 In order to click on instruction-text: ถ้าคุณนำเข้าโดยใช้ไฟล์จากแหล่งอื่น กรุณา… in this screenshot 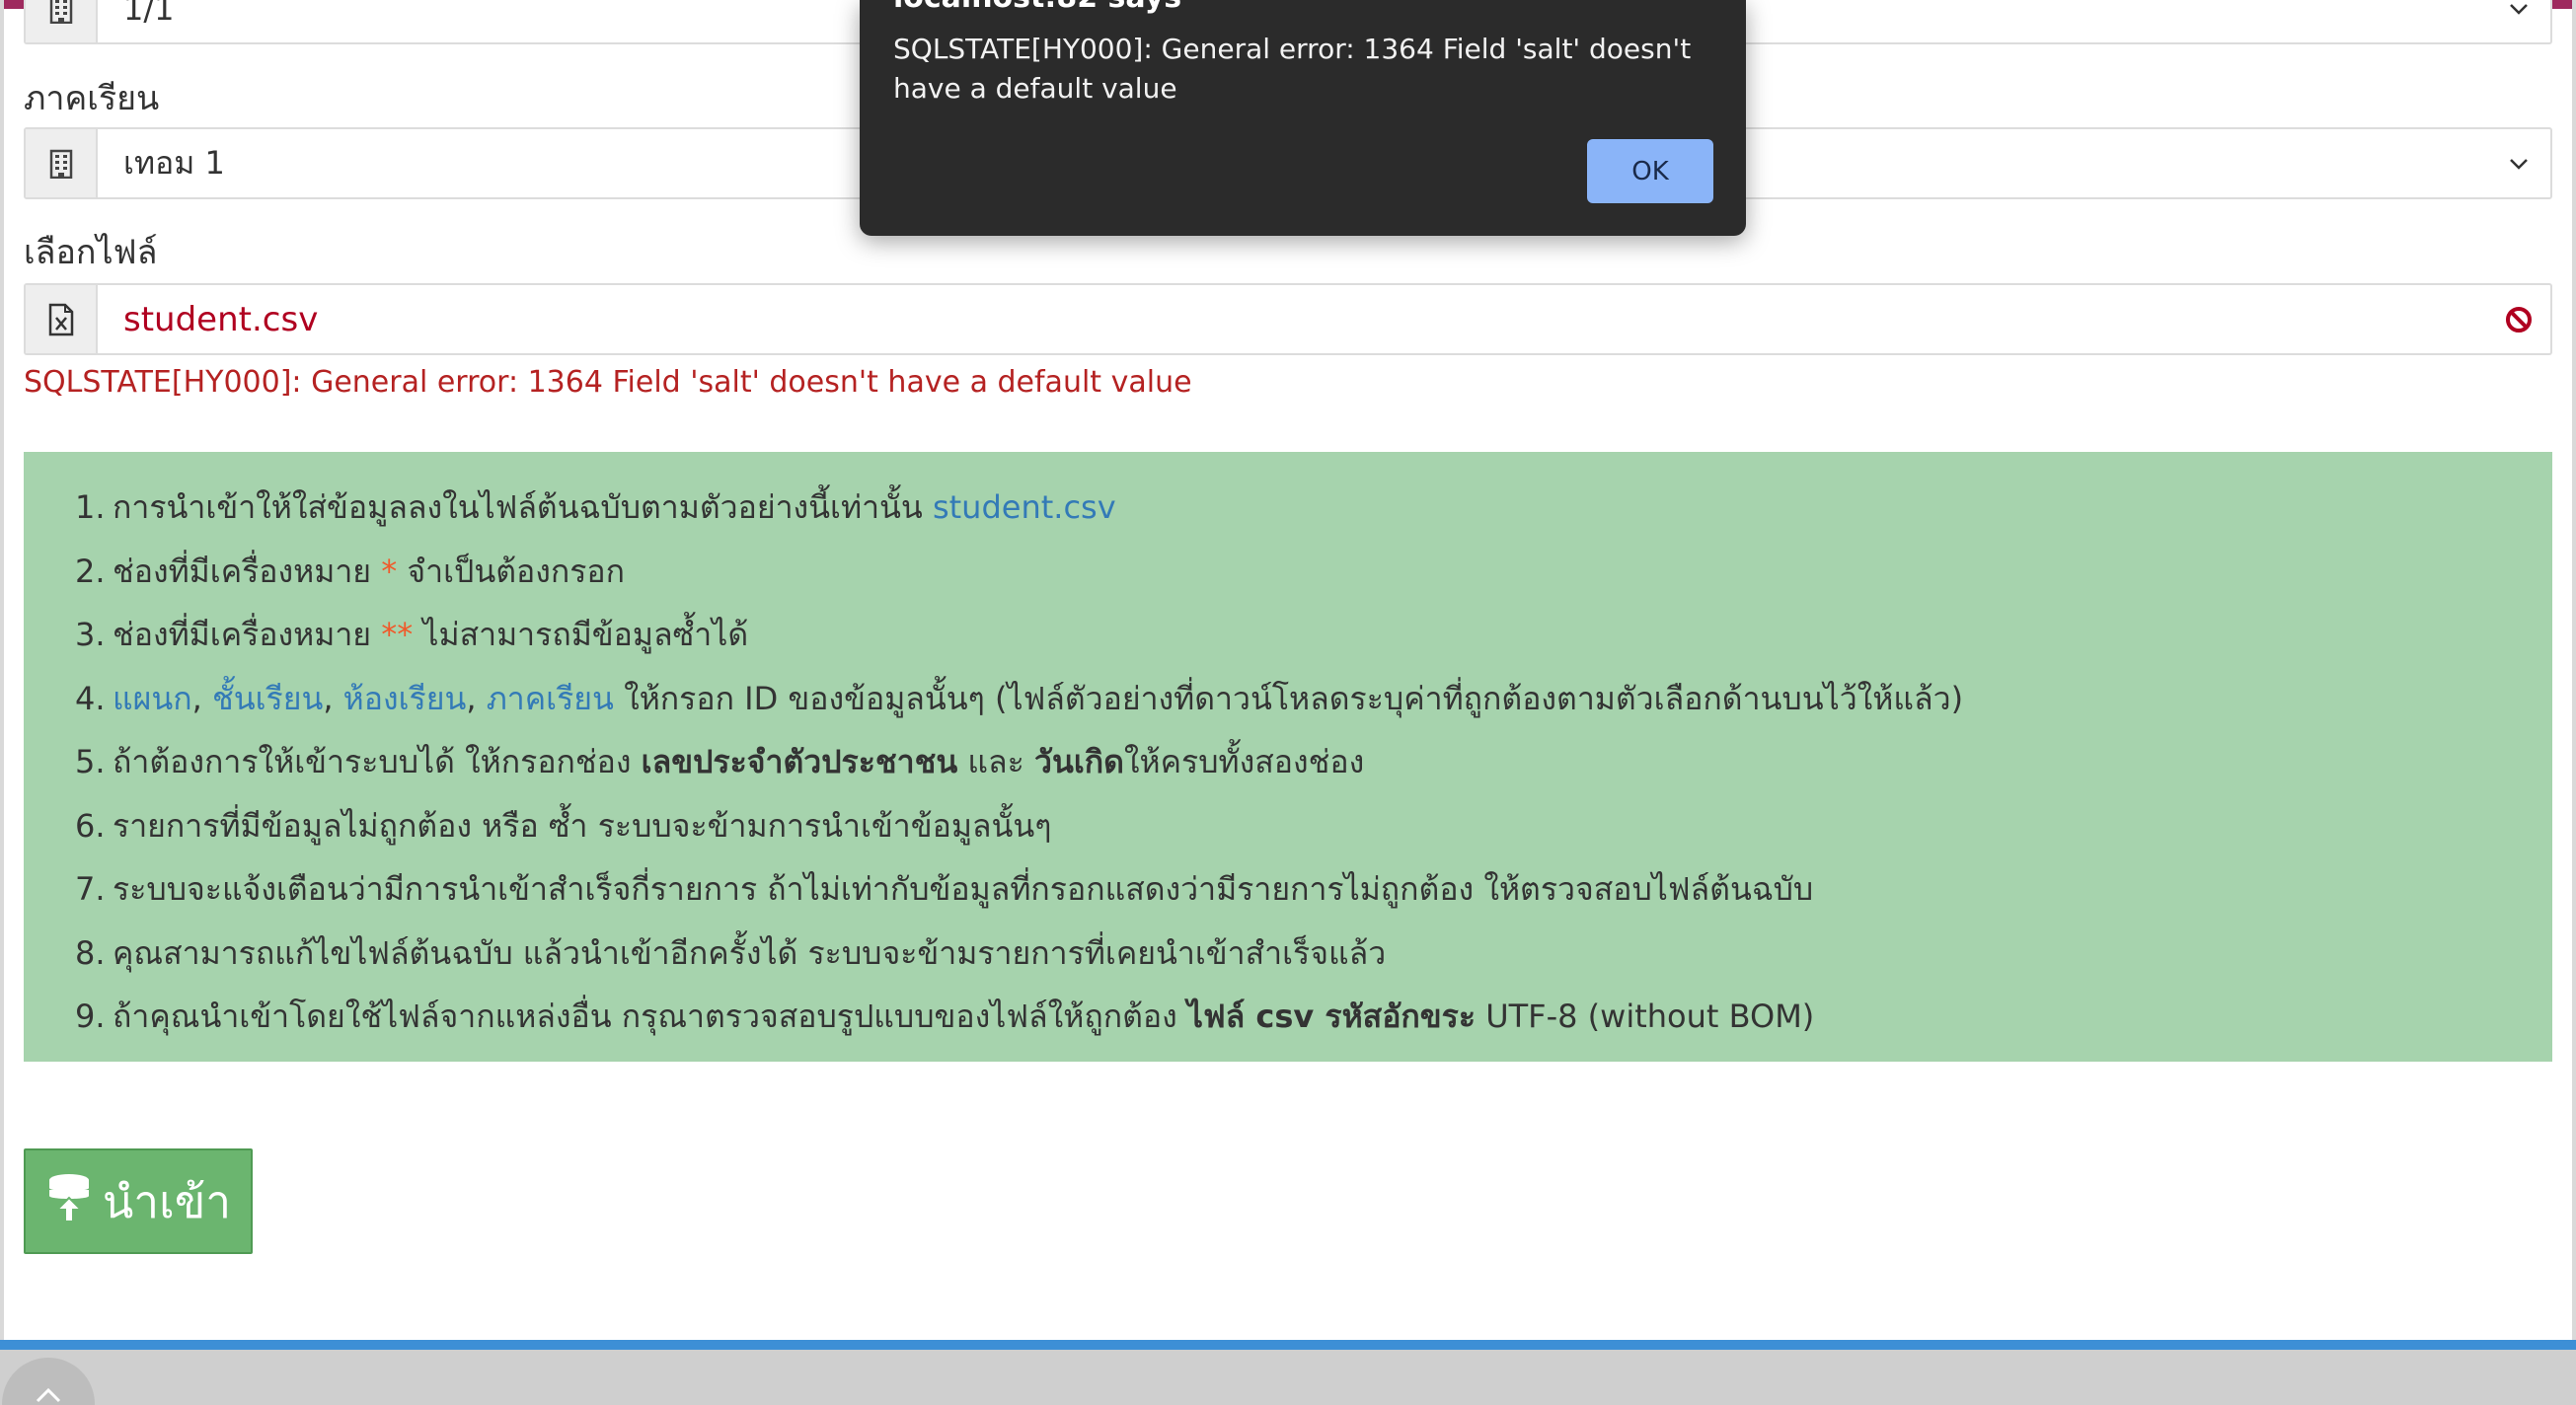, I will do `click(650, 1016)`.